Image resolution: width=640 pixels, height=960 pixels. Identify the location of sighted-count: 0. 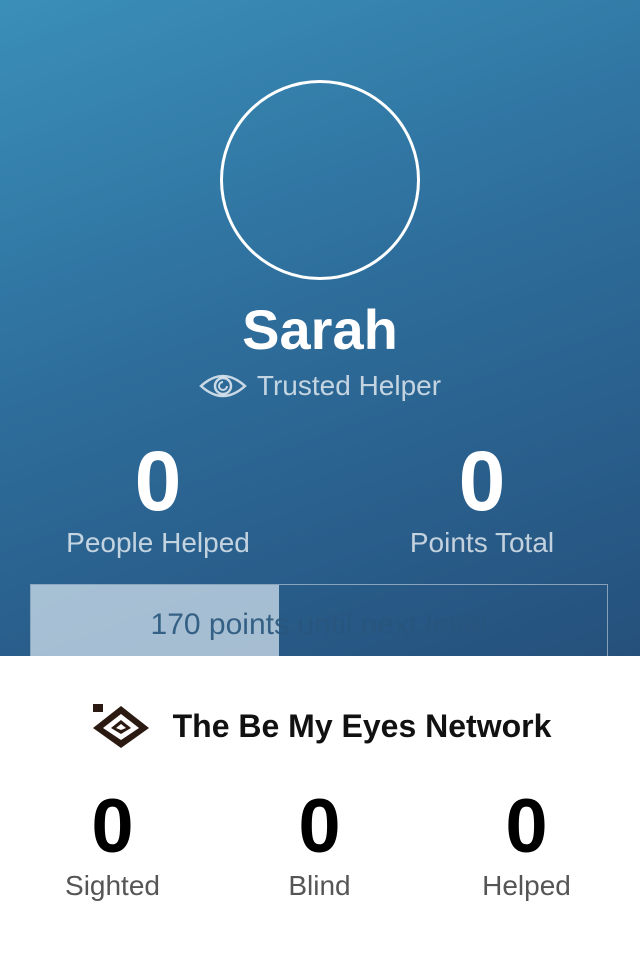
(112, 826).